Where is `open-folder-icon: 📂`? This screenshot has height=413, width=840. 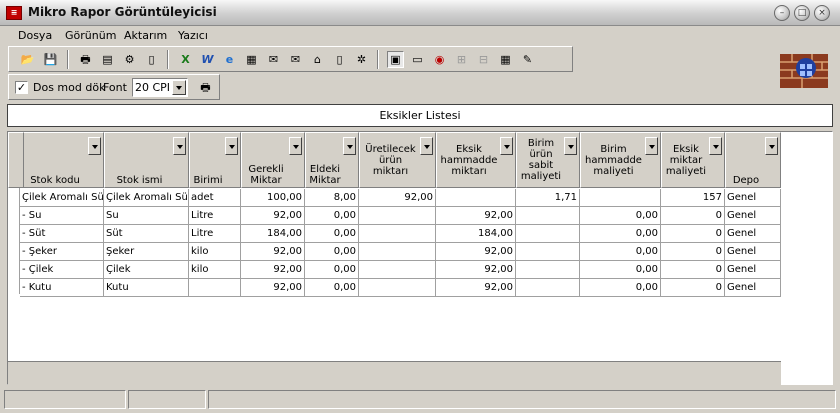 open-folder-icon: 📂 is located at coordinates (27, 59).